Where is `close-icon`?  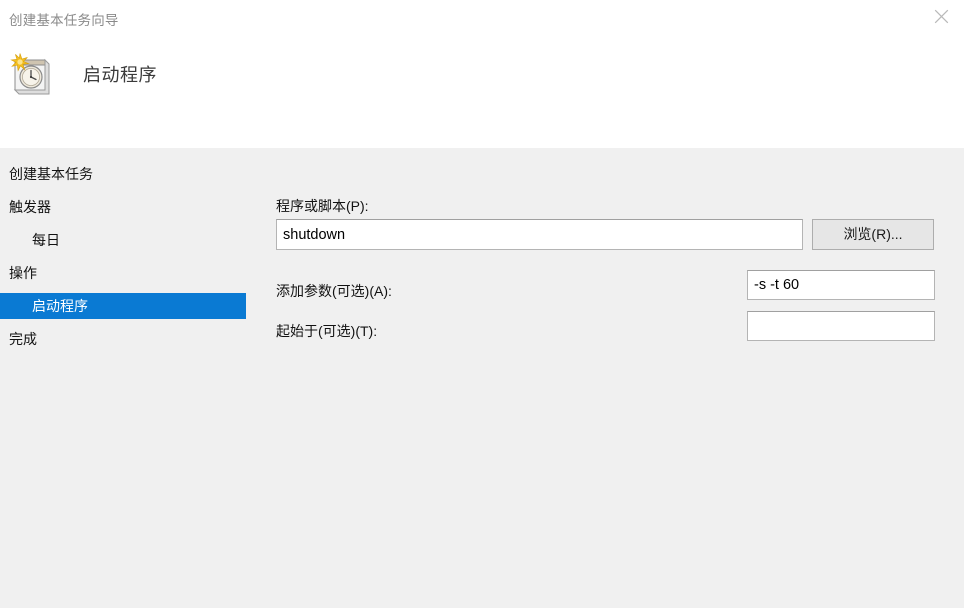
close-icon is located at coordinates (941, 16).